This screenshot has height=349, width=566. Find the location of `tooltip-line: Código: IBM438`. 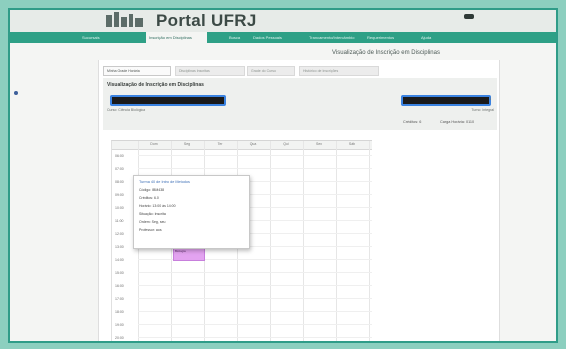

tooltip-line: Código: IBM438 is located at coordinates (152, 190).